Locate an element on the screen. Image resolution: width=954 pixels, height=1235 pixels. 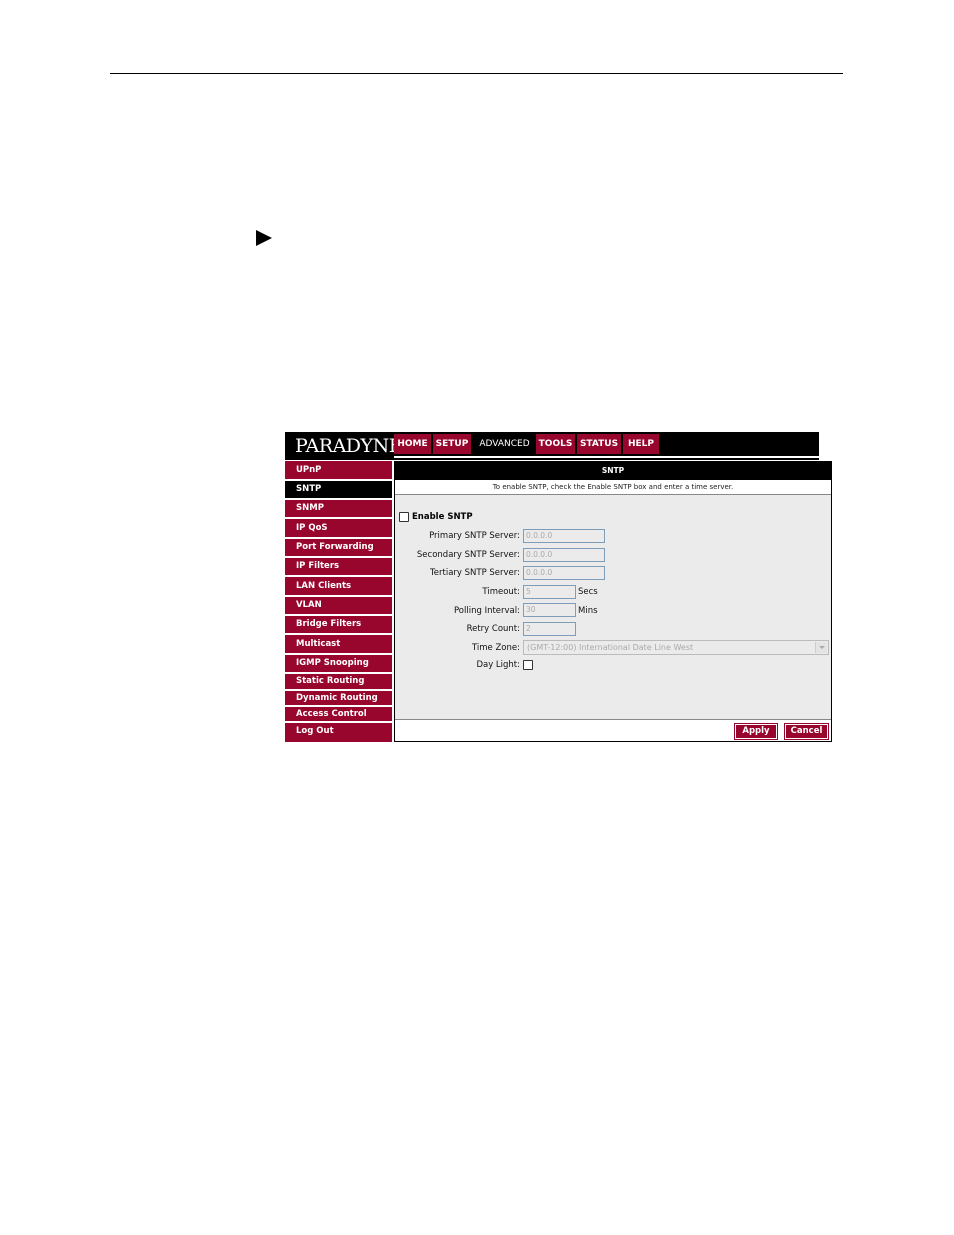
sidebar-item-dynamic-routing: Dynamic Routing is located at coordinates (338, 699).